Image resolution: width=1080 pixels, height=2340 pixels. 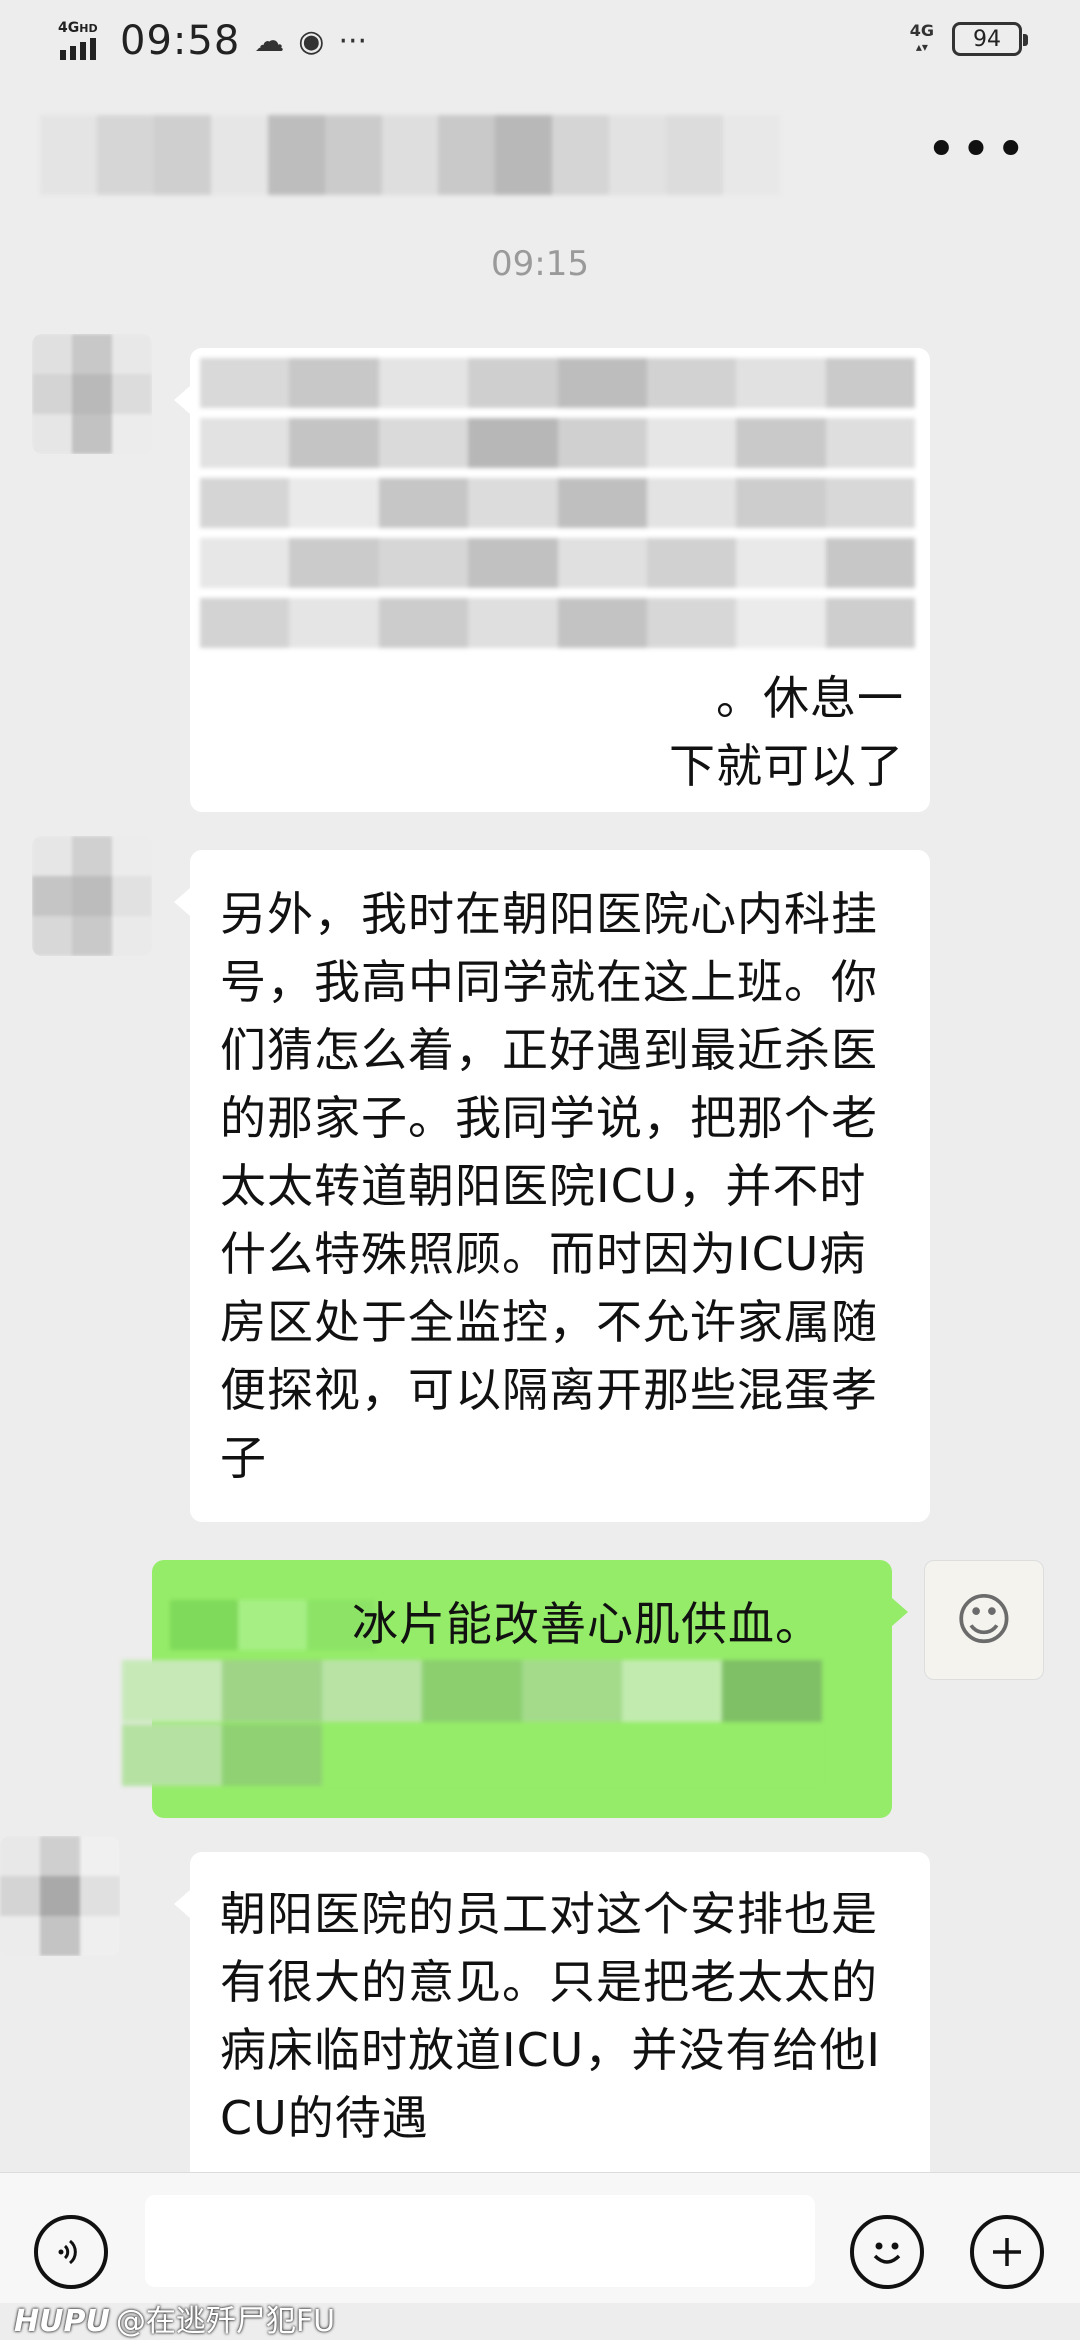 I want to click on status-bar-left: 4GHD 09:58 ☁ ◉ ···, so click(x=212, y=41).